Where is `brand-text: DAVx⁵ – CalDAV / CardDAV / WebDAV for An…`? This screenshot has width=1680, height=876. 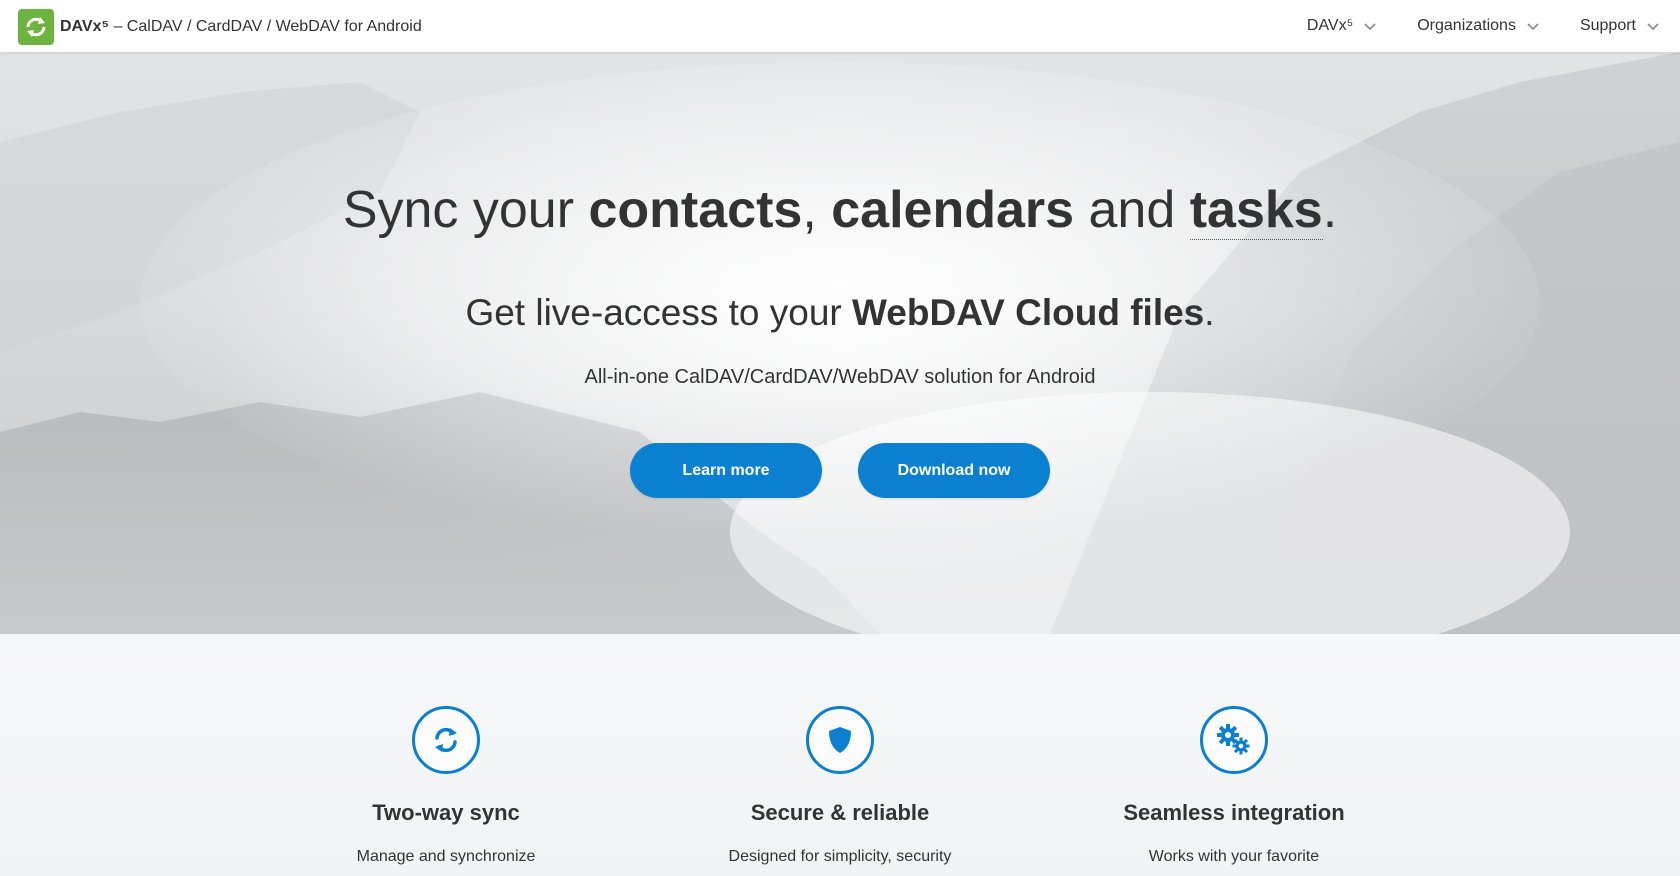
brand-text: DAVx⁵ – CalDAV / CardDAV / WebDAV for An… is located at coordinates (241, 27).